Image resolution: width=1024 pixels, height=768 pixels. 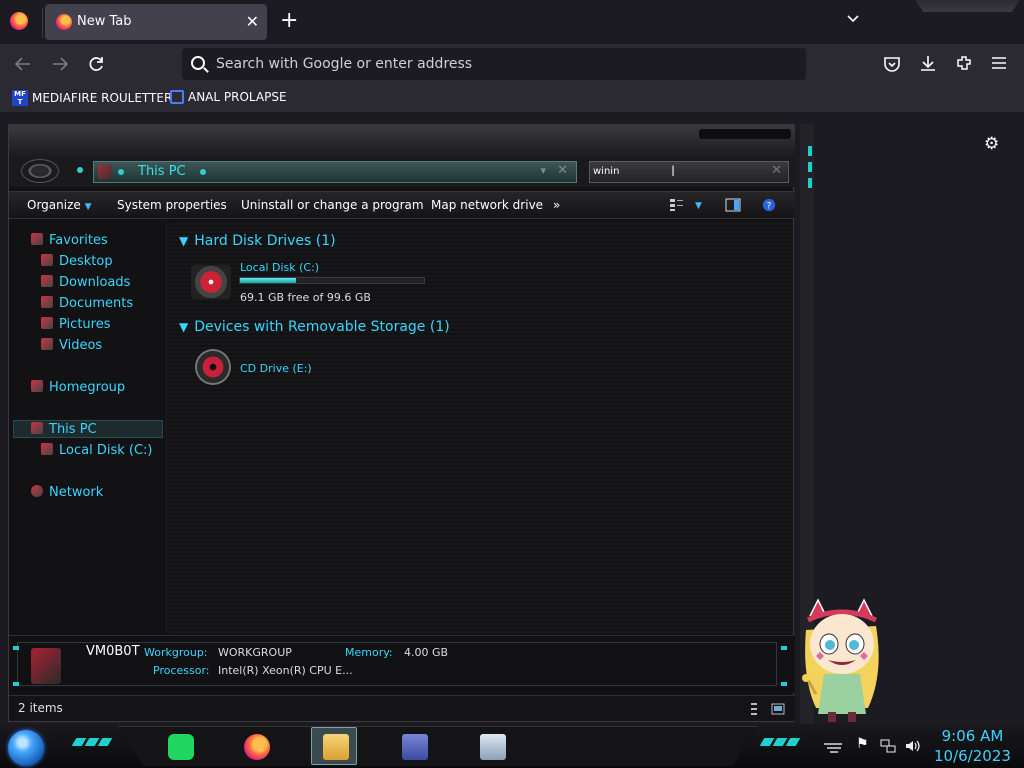 I want to click on nav-favorites: Favorites, so click(x=69, y=240).